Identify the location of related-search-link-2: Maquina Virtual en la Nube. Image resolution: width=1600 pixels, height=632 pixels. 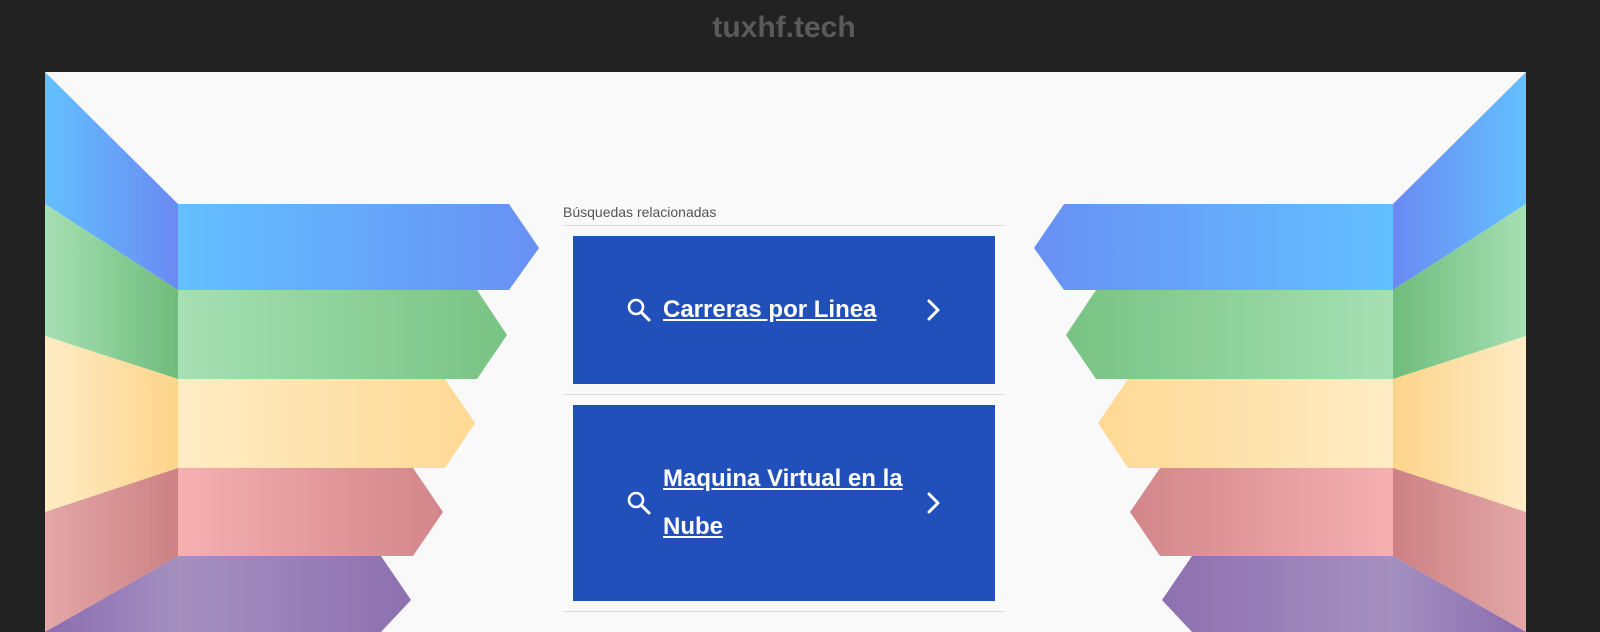
(784, 503).